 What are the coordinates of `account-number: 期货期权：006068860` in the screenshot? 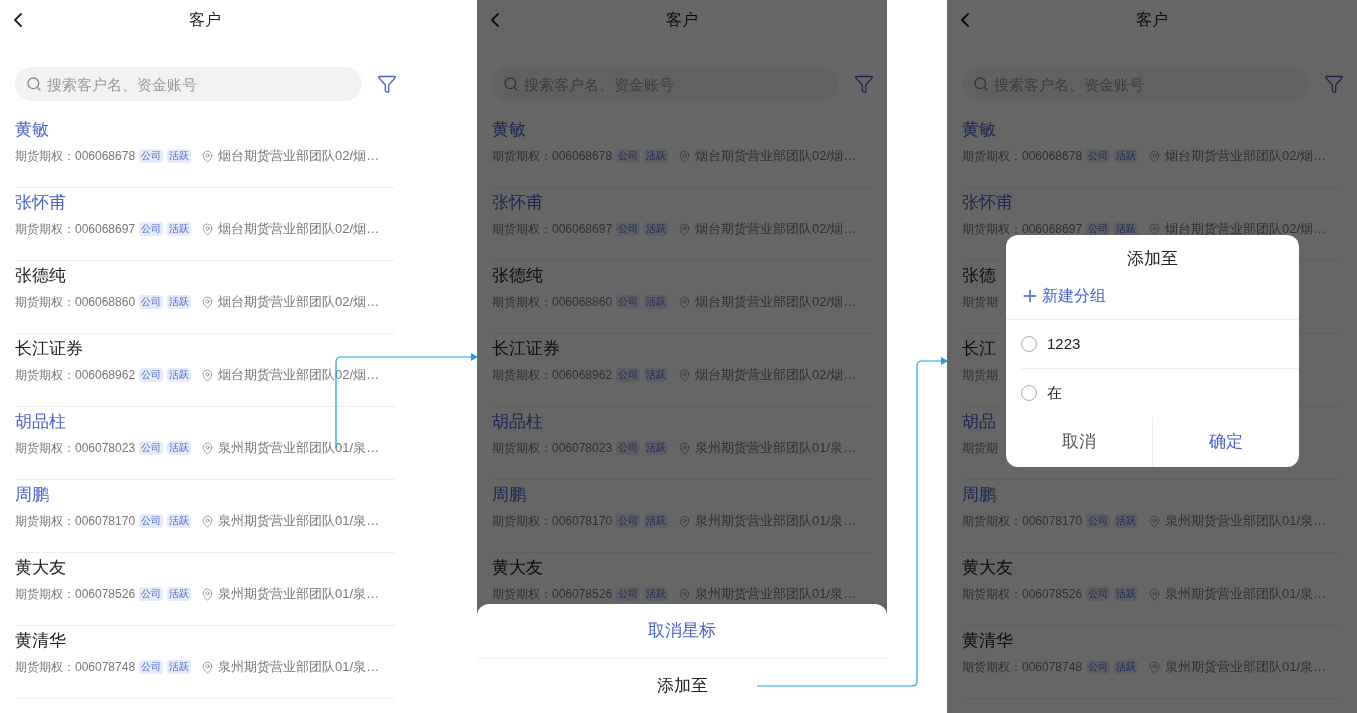 It's located at (75, 302).